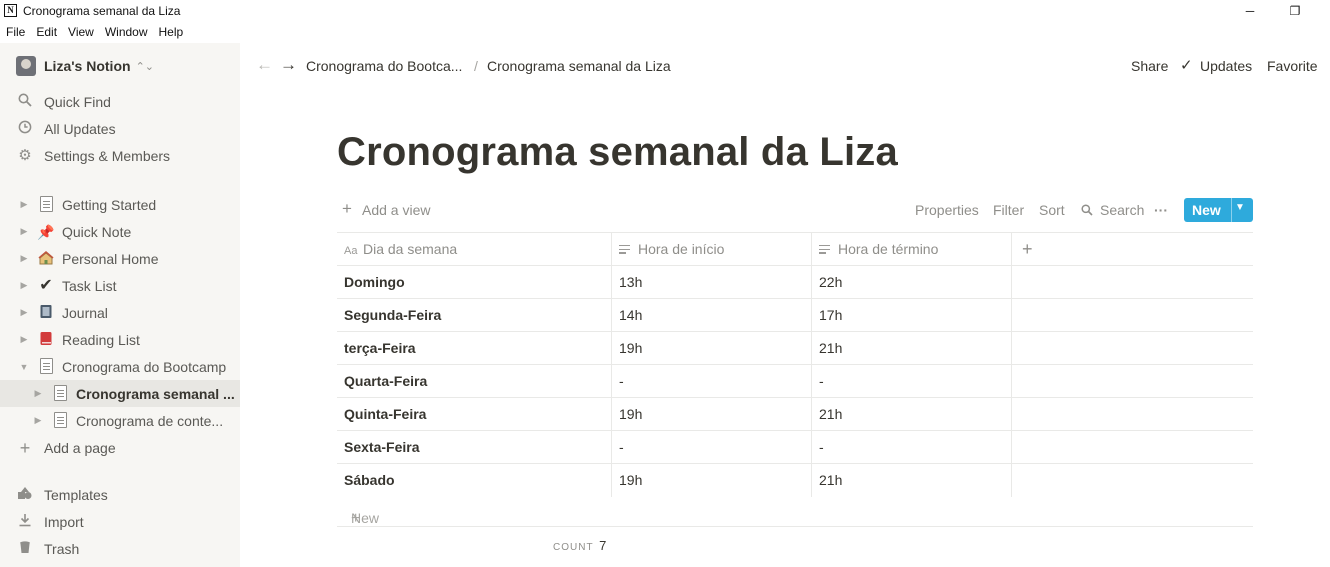 Image resolution: width=1330 pixels, height=567 pixels. I want to click on table-row: Segunda-Feira 14h 17h, so click(795, 315).